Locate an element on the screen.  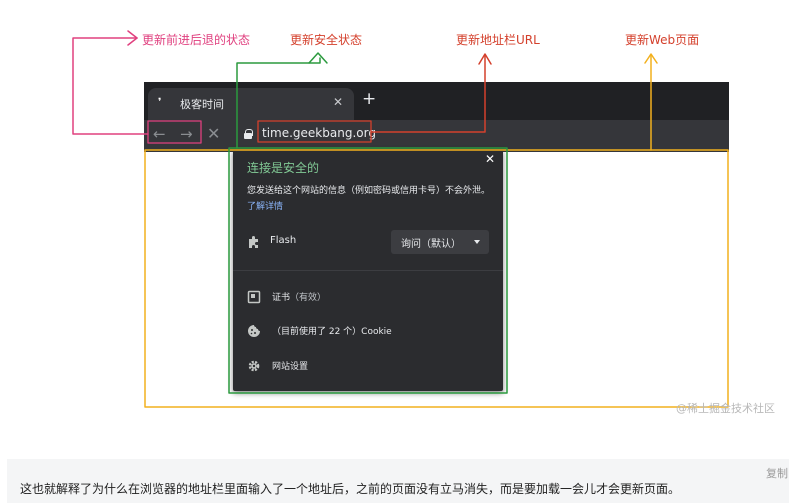
copy-link: 复制 is located at coordinates (777, 473).